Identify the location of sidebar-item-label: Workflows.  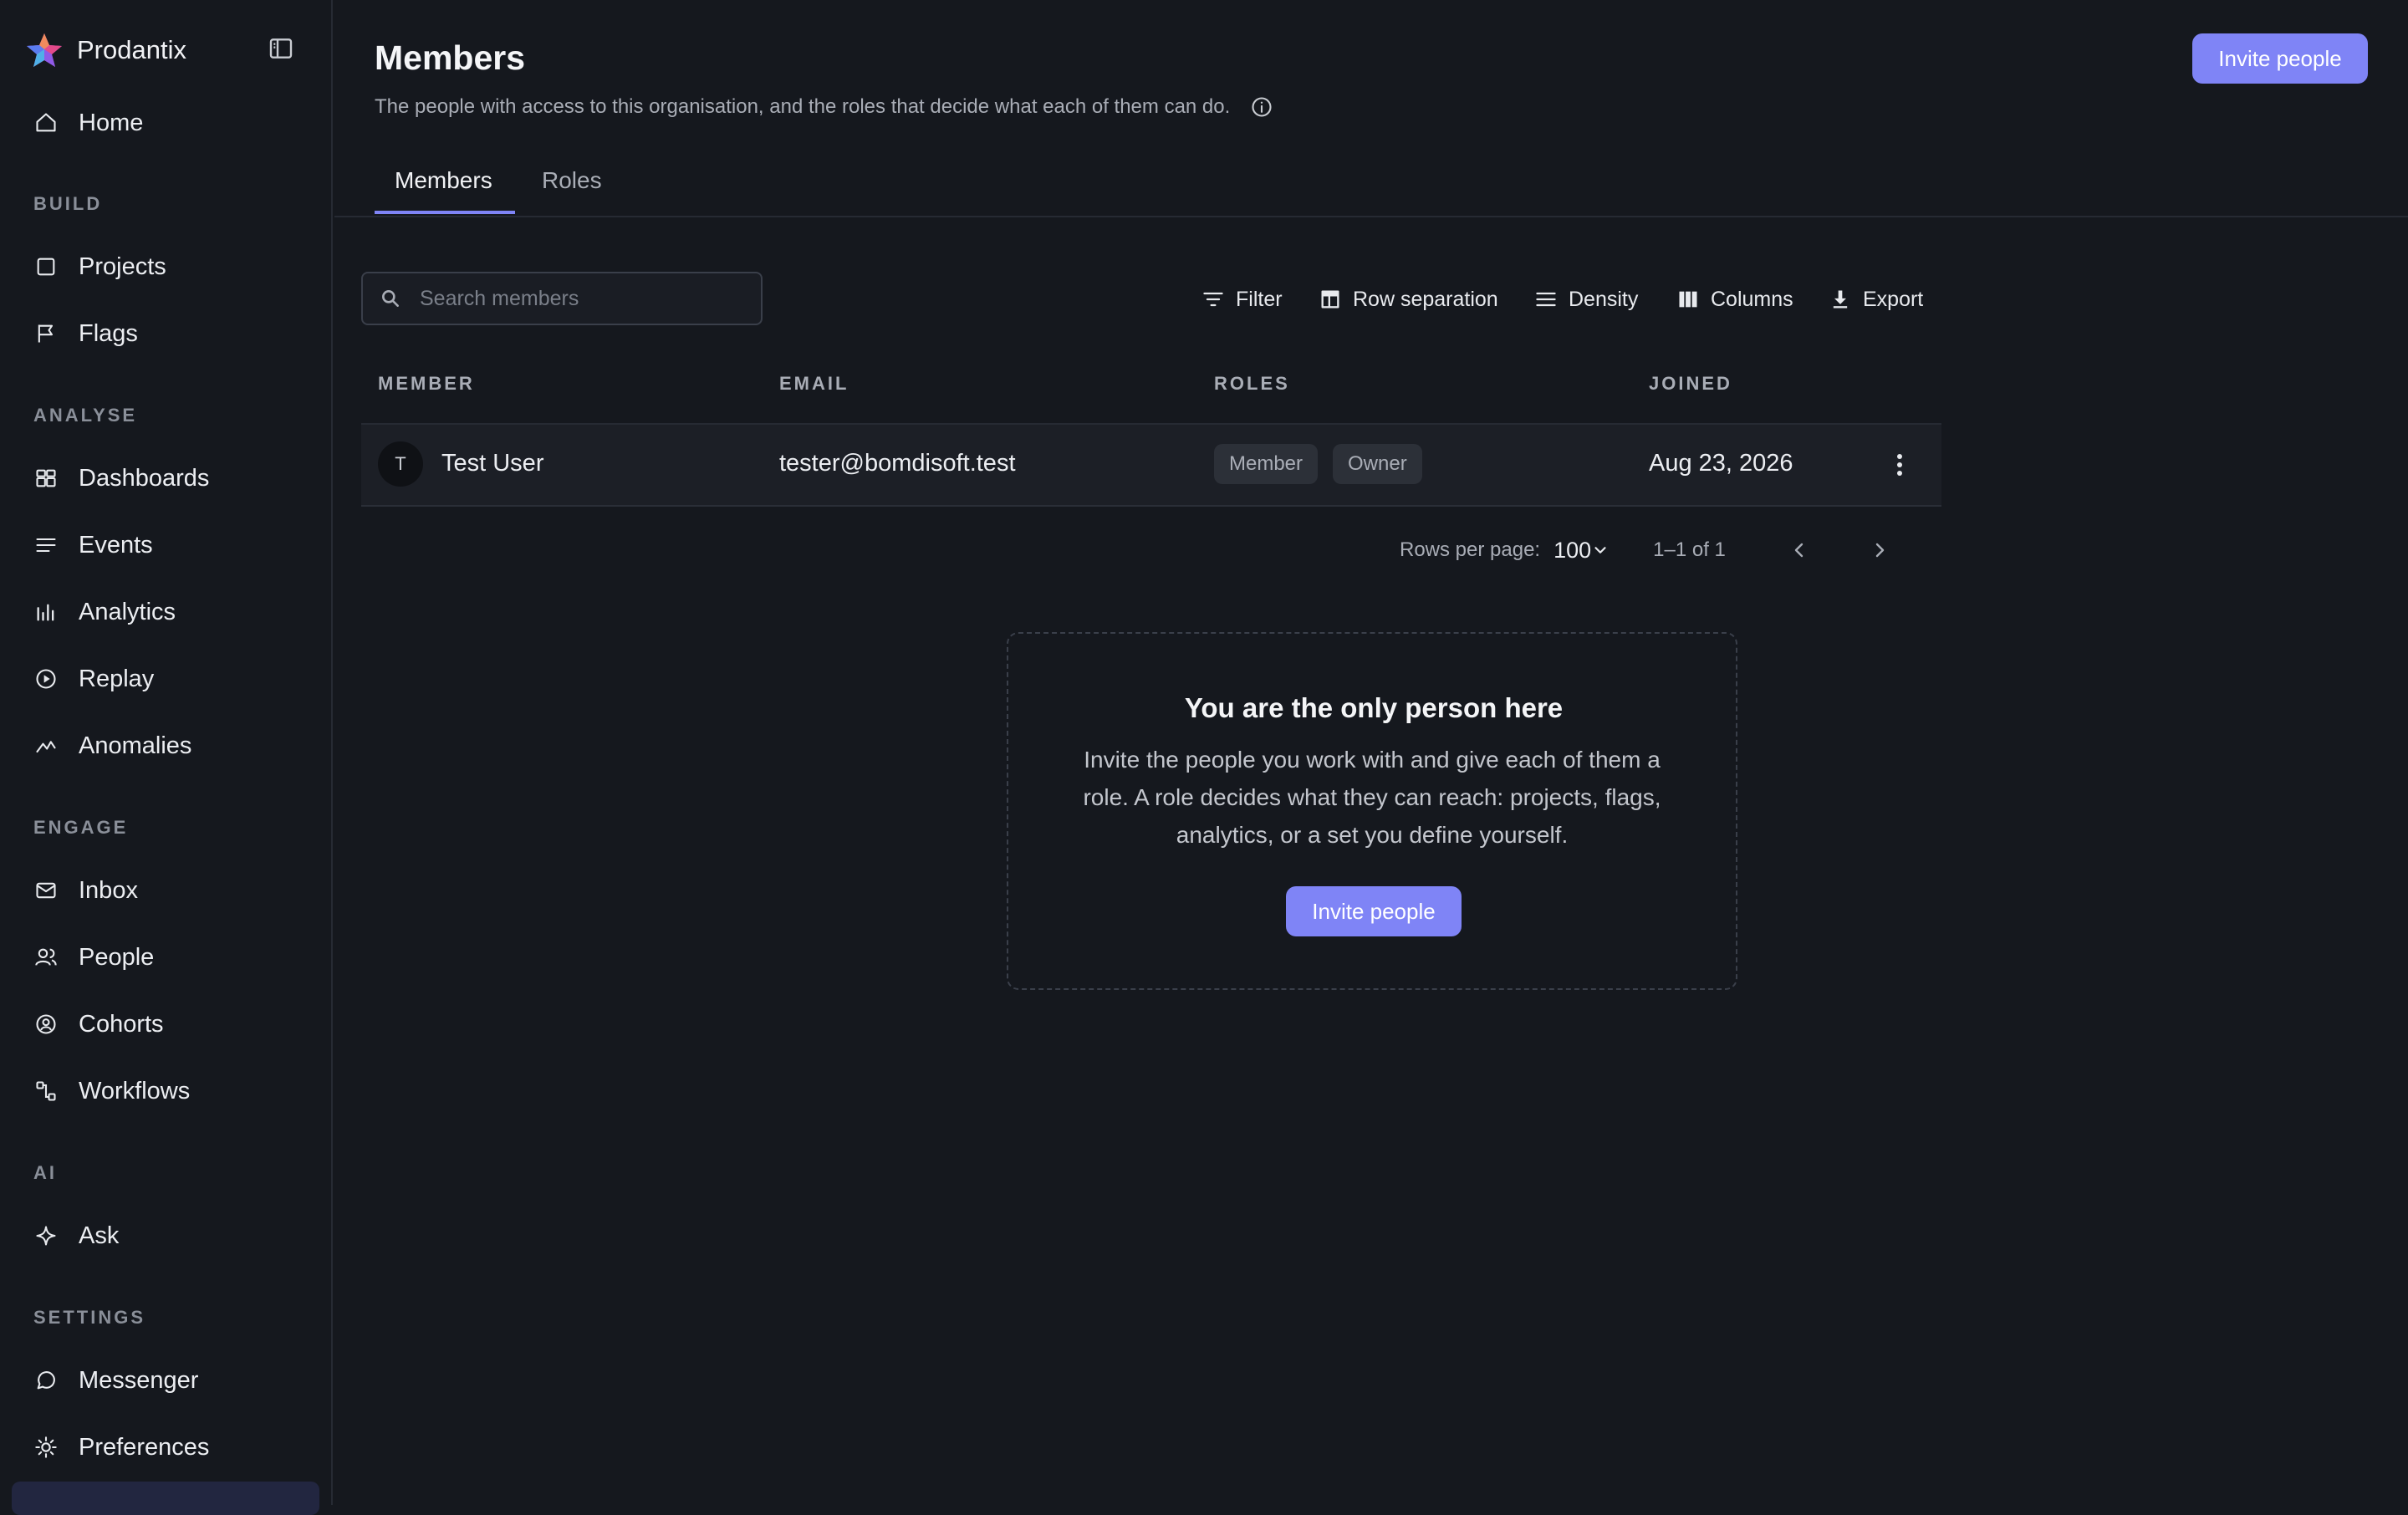
(135, 1090).